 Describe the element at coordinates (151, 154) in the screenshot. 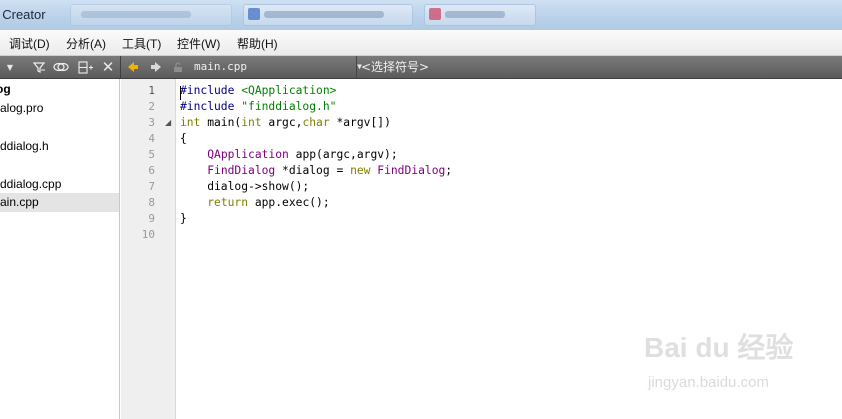

I see `line-number: 5` at that location.